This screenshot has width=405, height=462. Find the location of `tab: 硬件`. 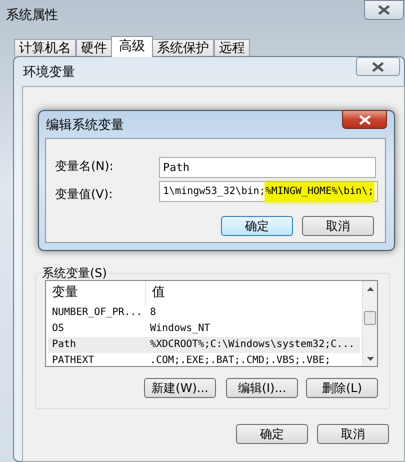

tab: 硬件 is located at coordinates (94, 48).